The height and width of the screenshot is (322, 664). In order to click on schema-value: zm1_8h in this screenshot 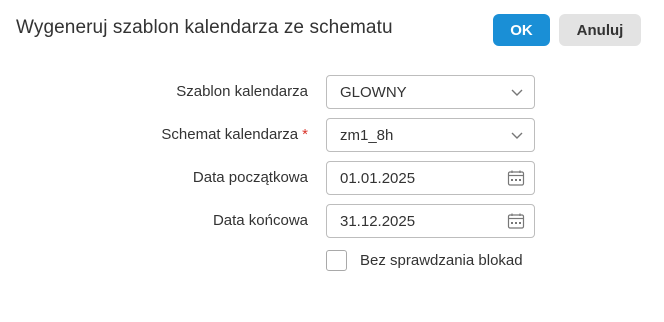, I will do `click(367, 135)`.